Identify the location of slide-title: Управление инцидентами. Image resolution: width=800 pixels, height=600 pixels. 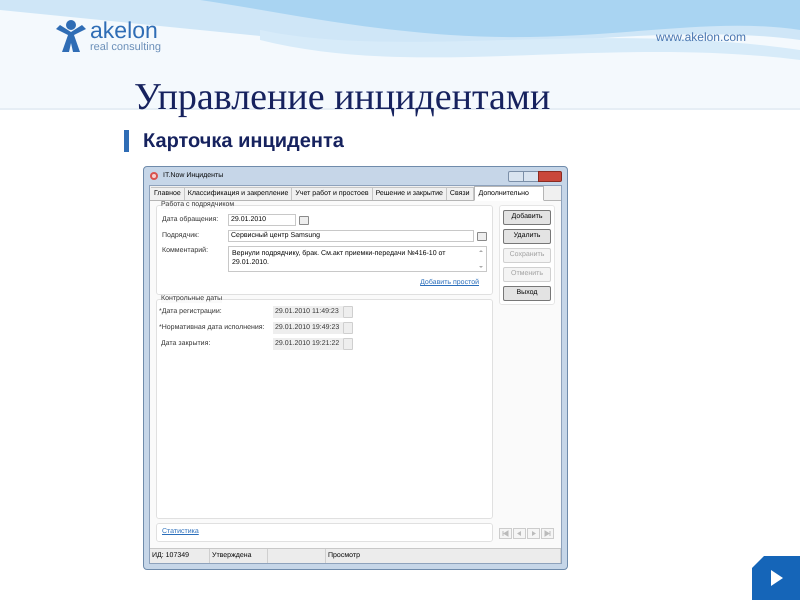
(342, 97).